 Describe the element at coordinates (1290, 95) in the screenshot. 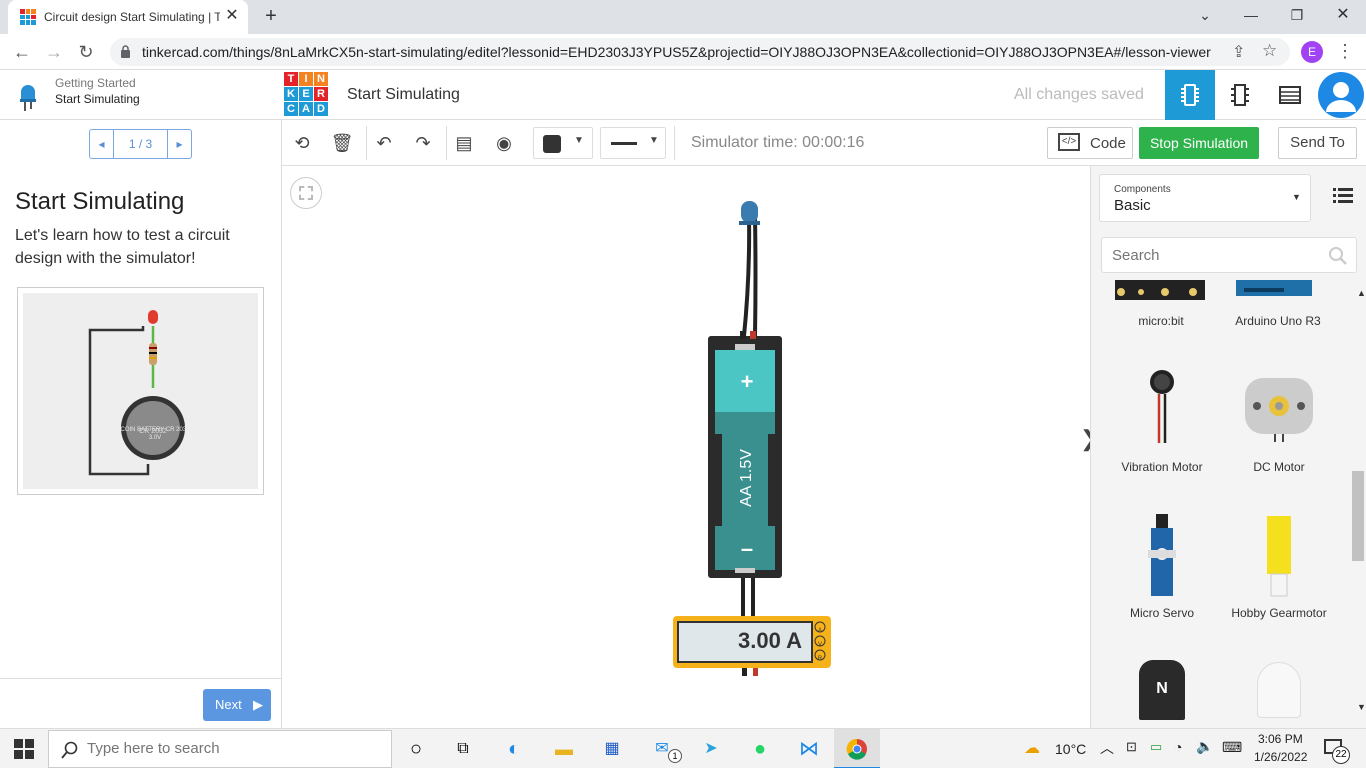

I see `component-list-view-button` at that location.